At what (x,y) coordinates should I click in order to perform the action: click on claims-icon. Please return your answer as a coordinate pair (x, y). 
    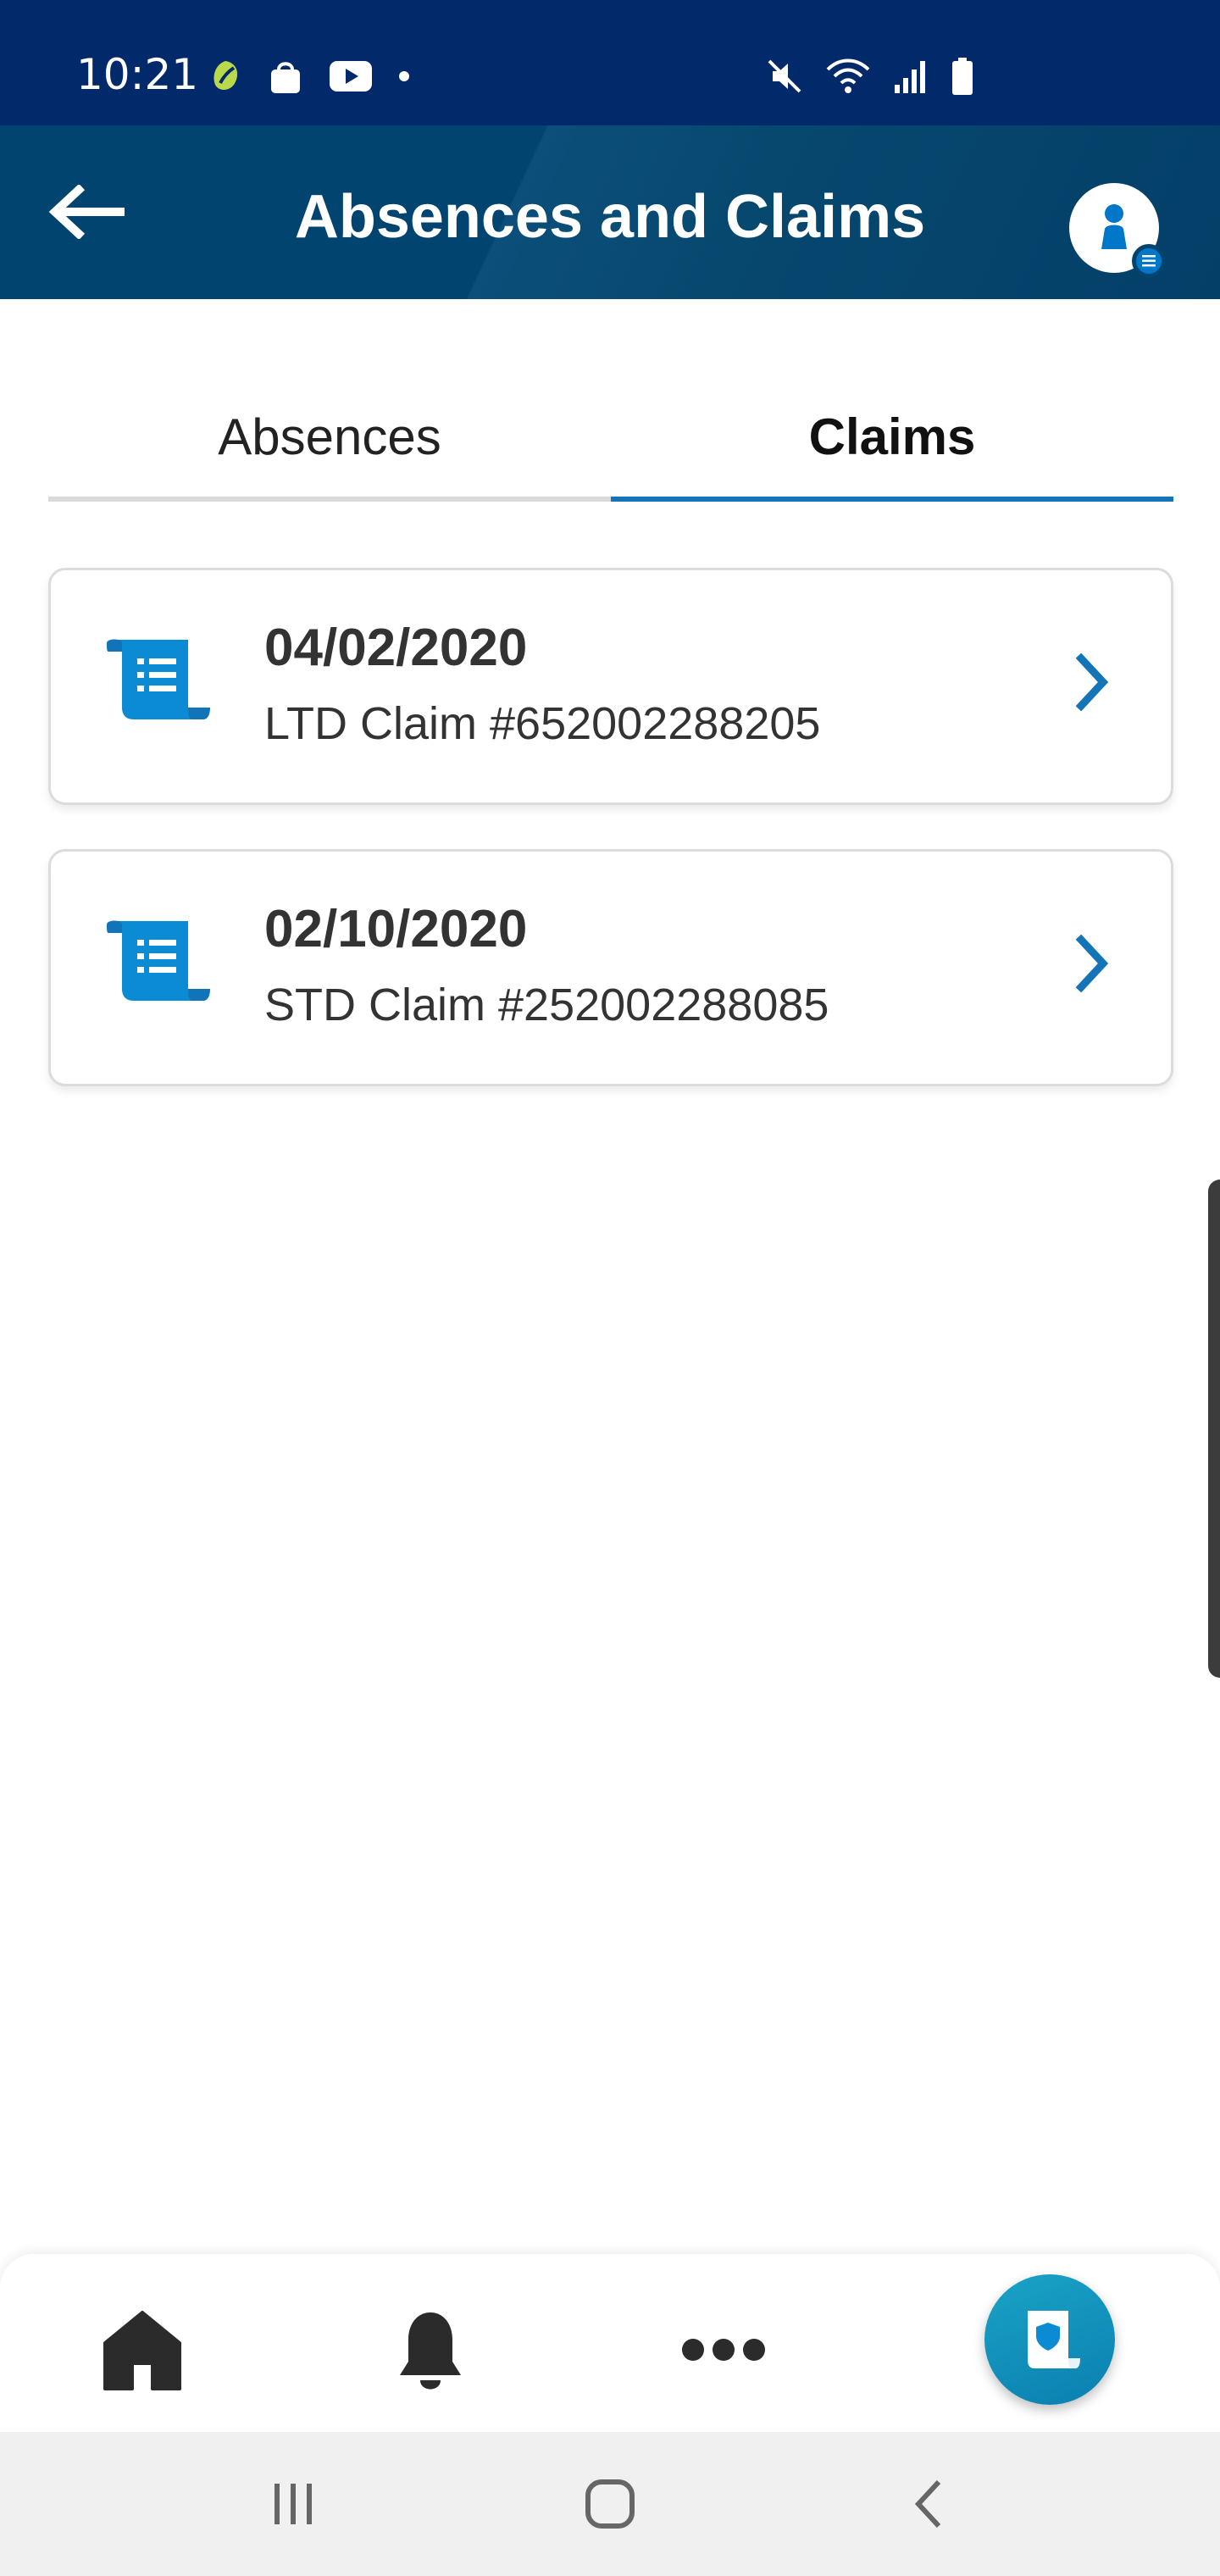
    Looking at the image, I should click on (1054, 2339).